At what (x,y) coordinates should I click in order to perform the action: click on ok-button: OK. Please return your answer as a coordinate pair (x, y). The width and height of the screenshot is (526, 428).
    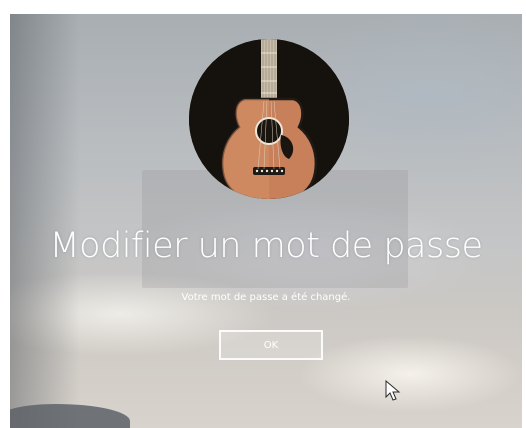
    Looking at the image, I should click on (271, 345).